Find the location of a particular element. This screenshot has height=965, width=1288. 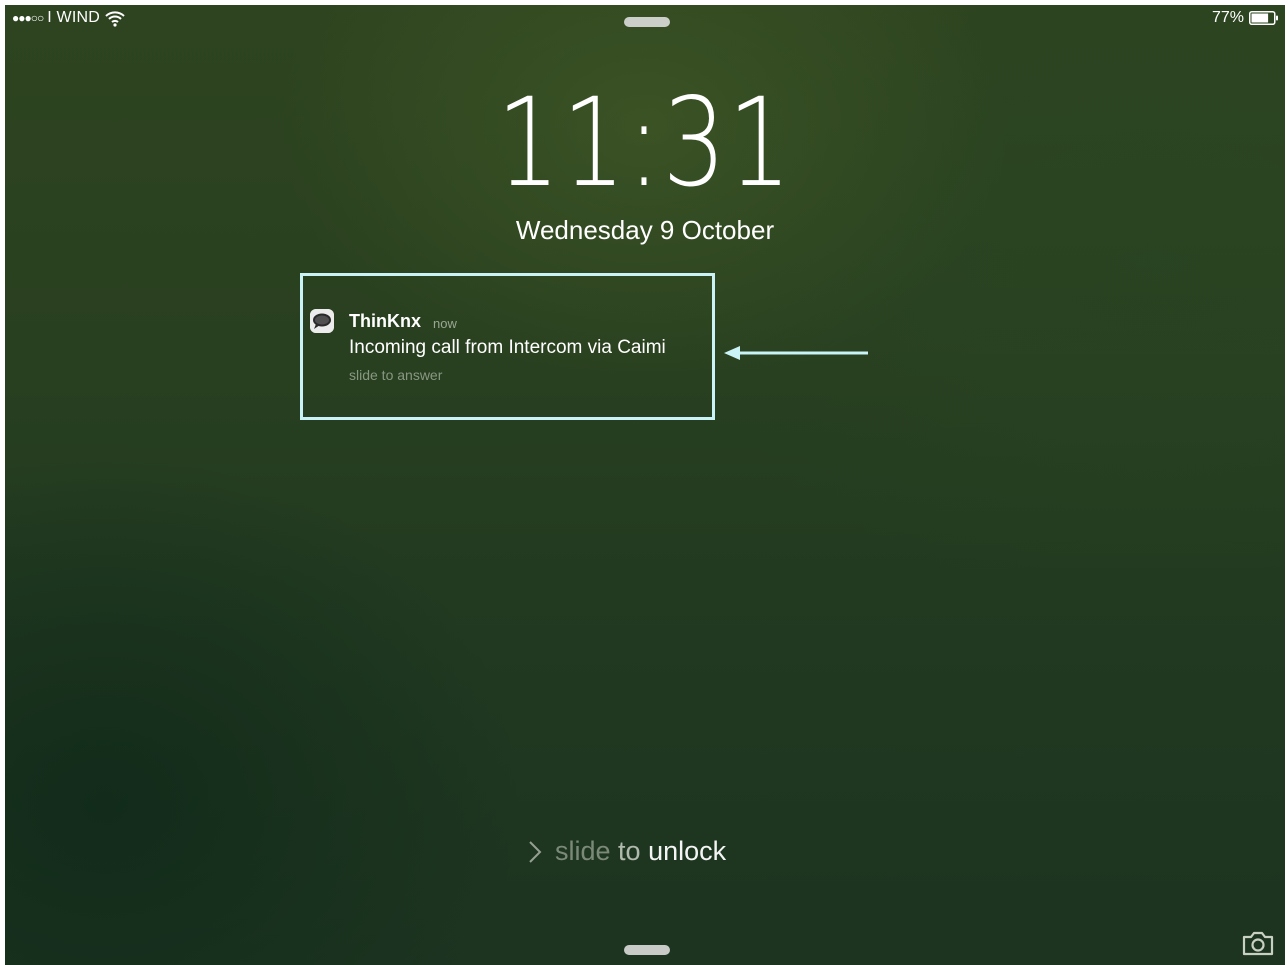

signal-strength: ●●●○○ is located at coordinates (28, 18).